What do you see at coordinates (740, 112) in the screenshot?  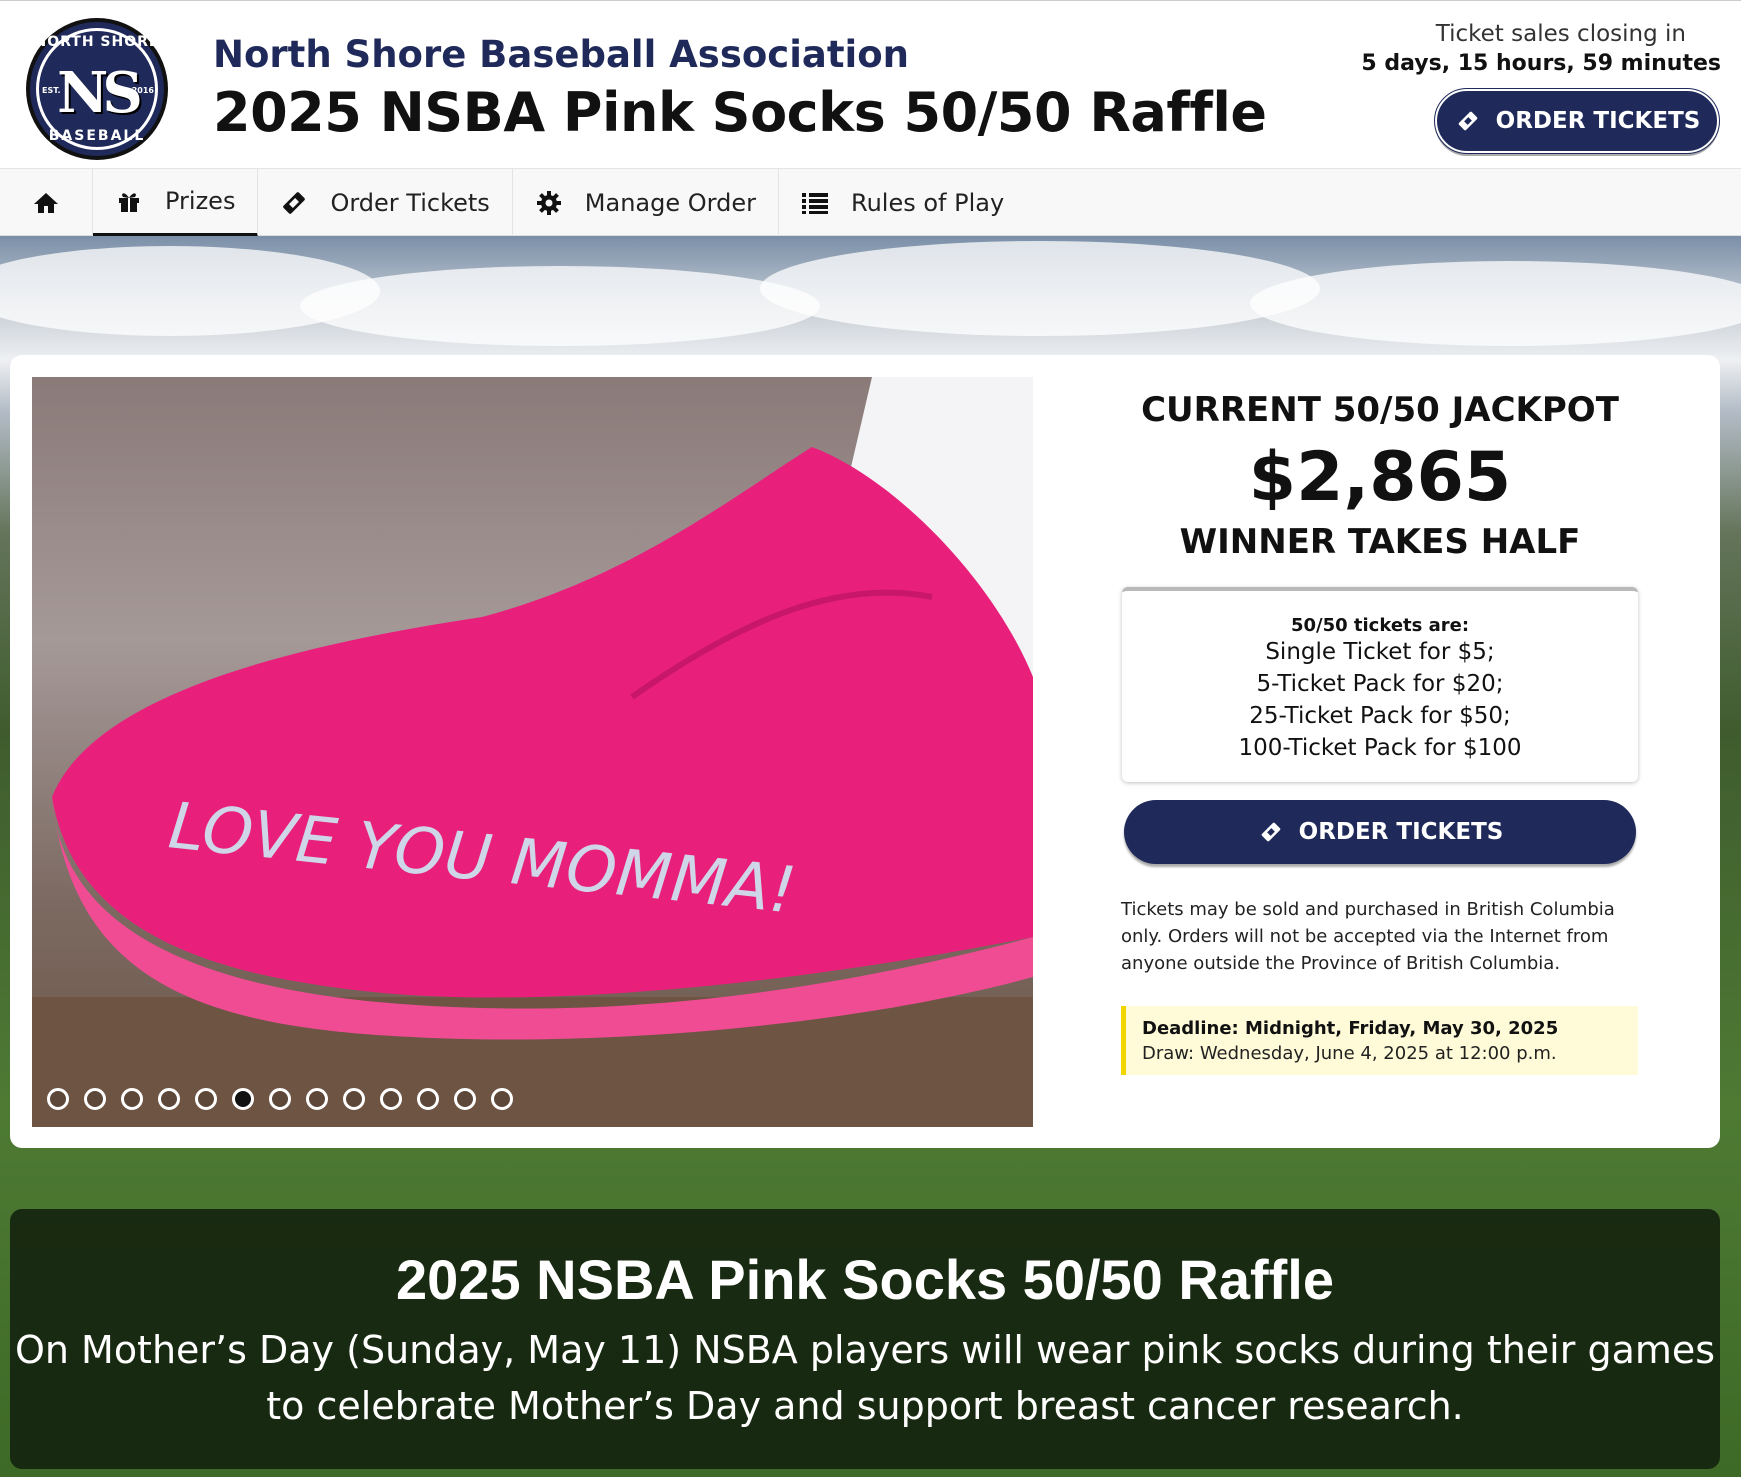 I see `page-title: 2025 NSBA Pink Socks 50/50 Raffle` at bounding box center [740, 112].